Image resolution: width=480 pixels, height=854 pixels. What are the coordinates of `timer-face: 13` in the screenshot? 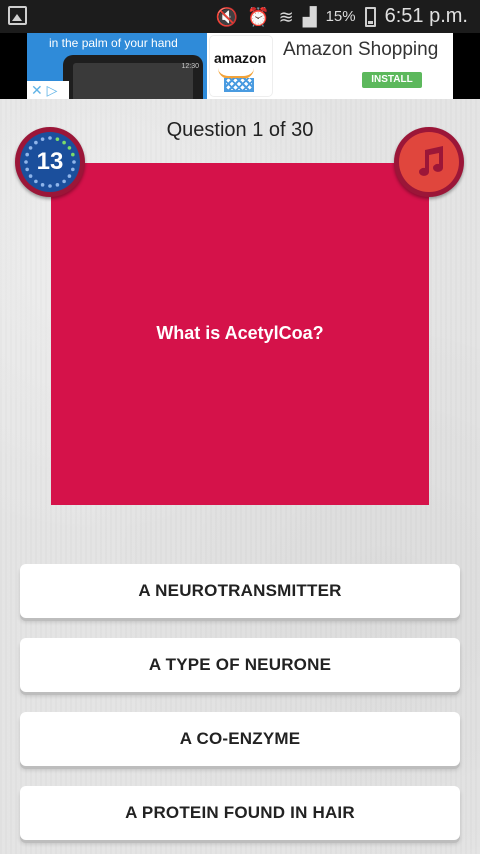 It's located at (50, 162).